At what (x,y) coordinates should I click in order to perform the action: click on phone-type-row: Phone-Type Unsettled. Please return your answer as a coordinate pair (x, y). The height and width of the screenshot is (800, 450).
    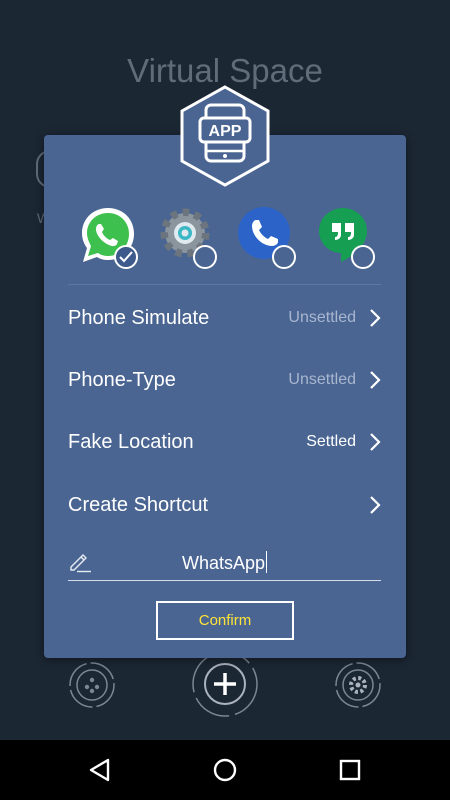
    Looking at the image, I should click on (225, 380).